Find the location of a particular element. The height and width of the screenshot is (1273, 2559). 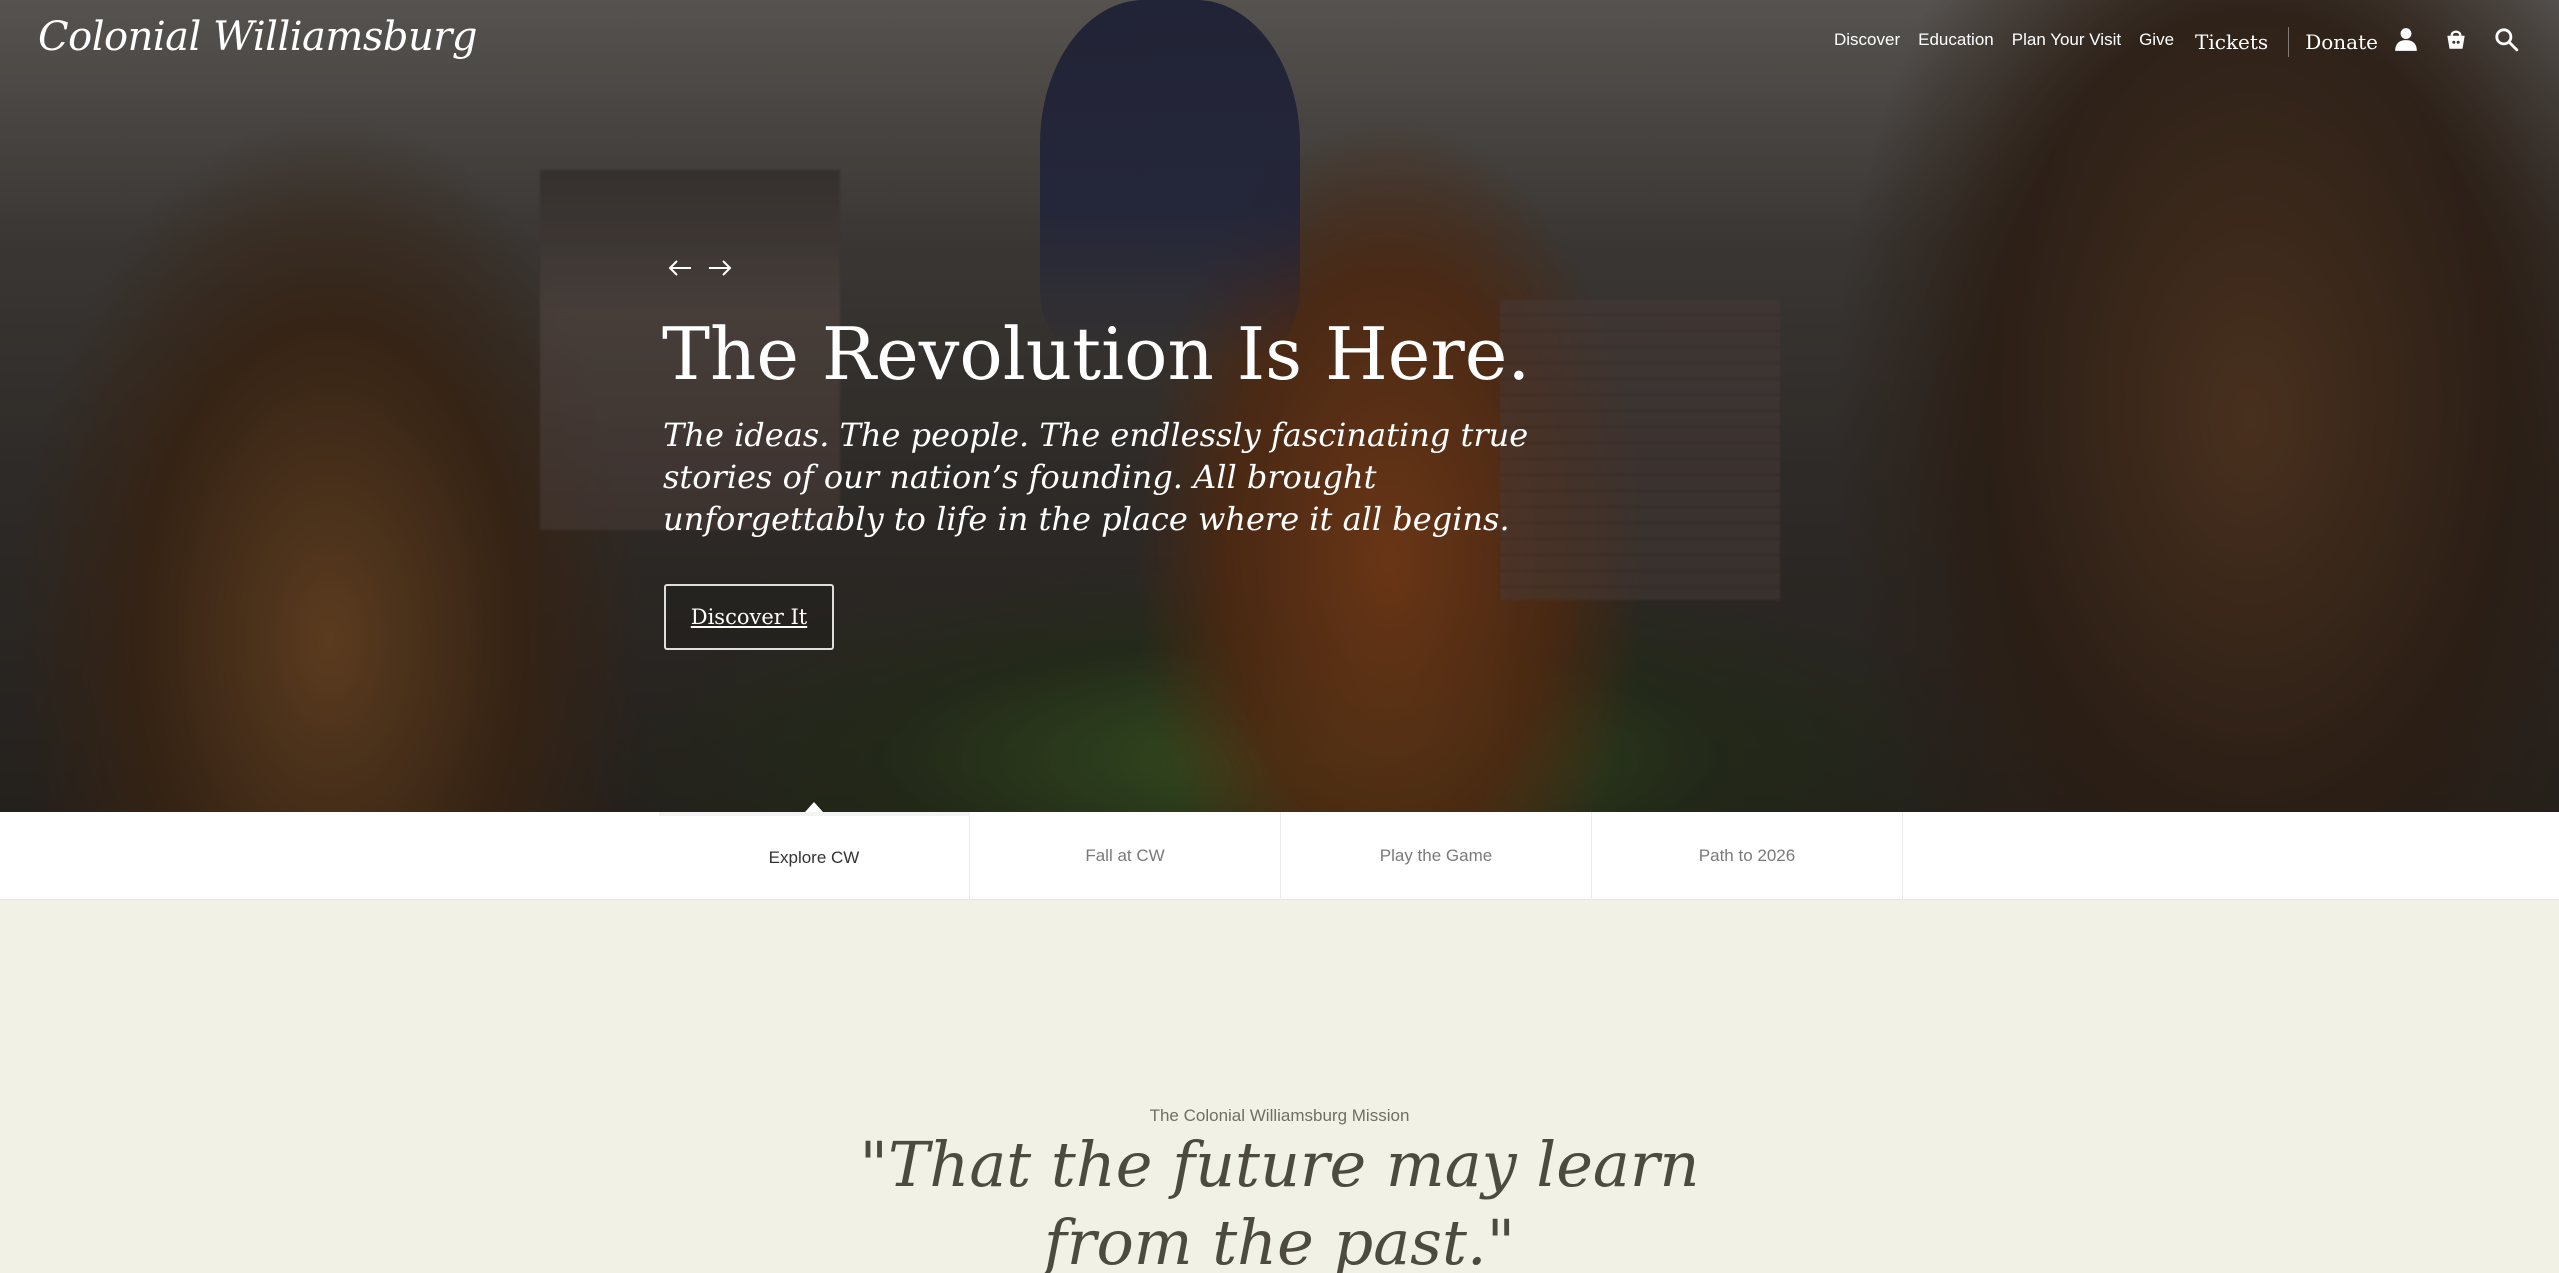

site-logo: Colonial Williamsburg is located at coordinates (257, 37).